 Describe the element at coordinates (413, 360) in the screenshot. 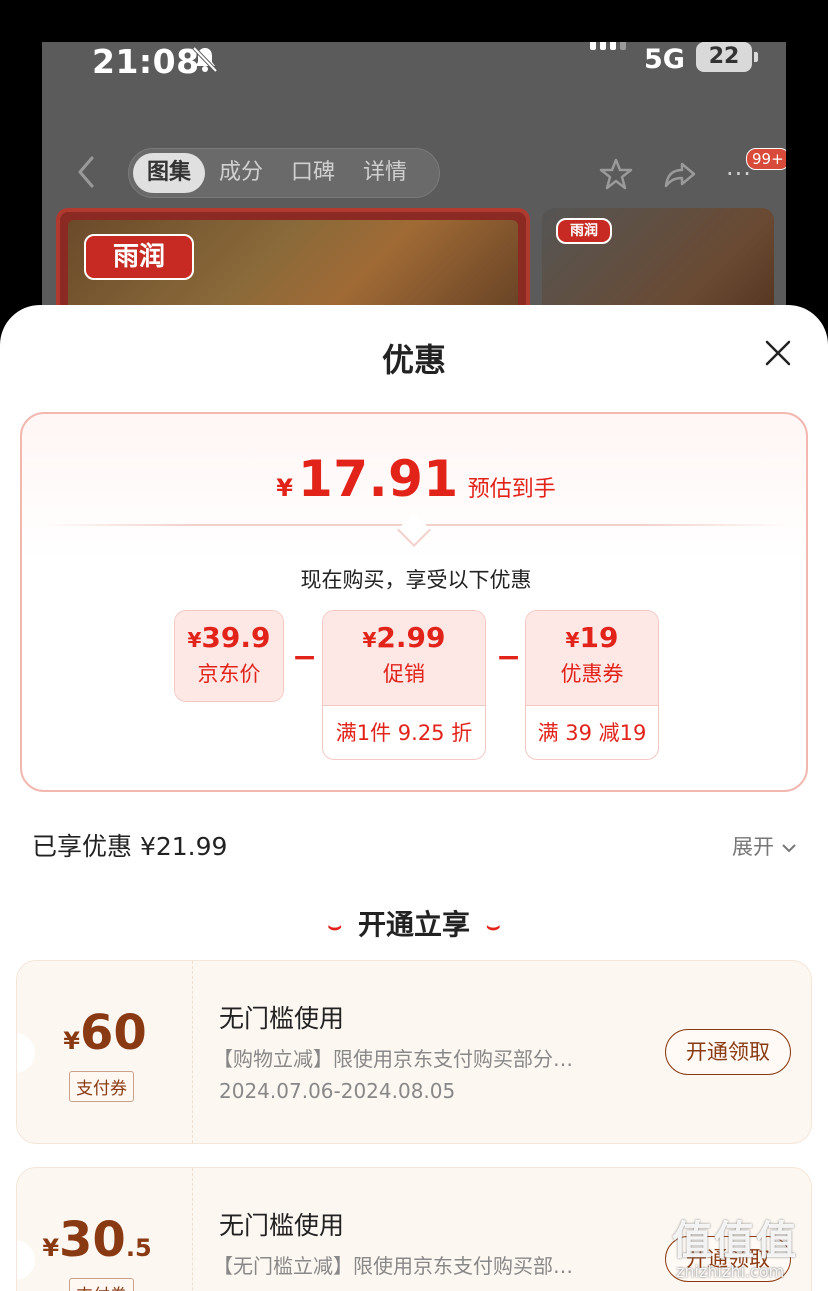

I see `sheet-title: 优惠` at that location.